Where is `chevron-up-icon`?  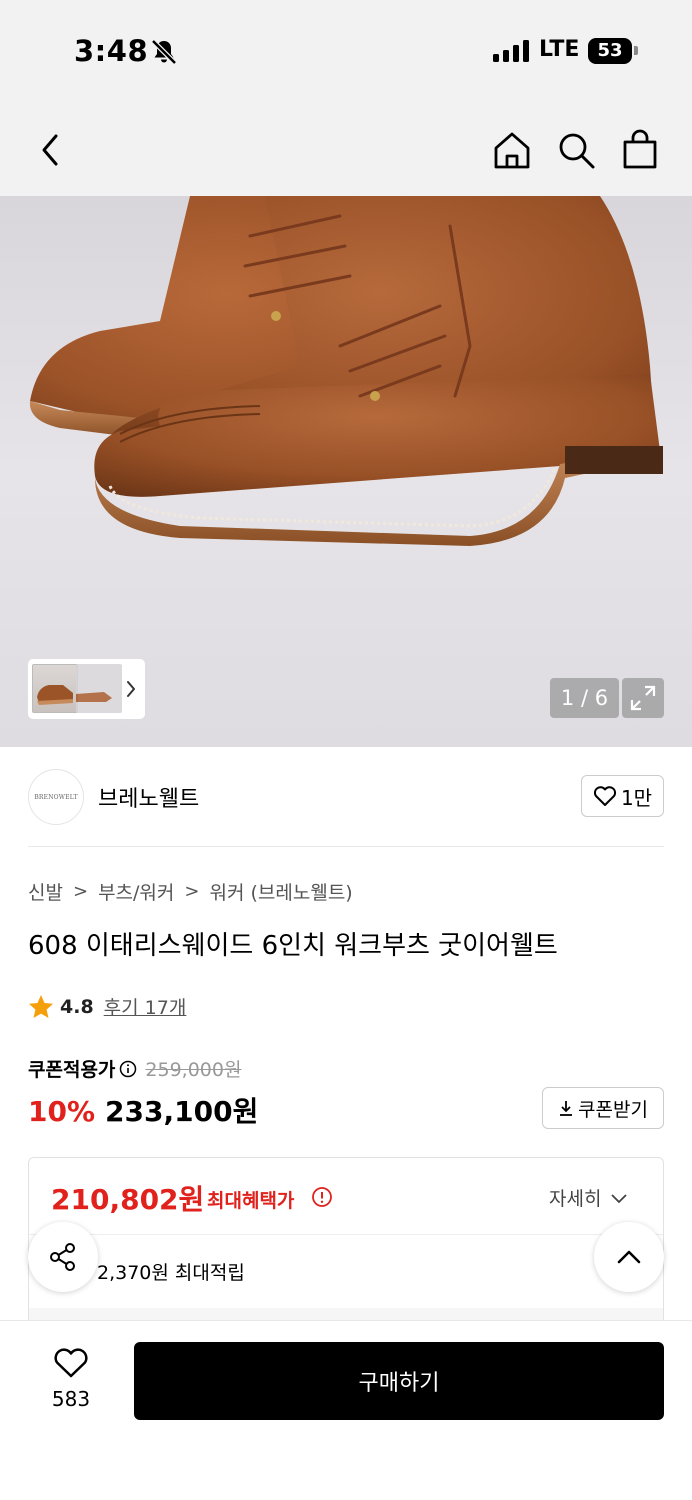
chevron-up-icon is located at coordinates (629, 1257).